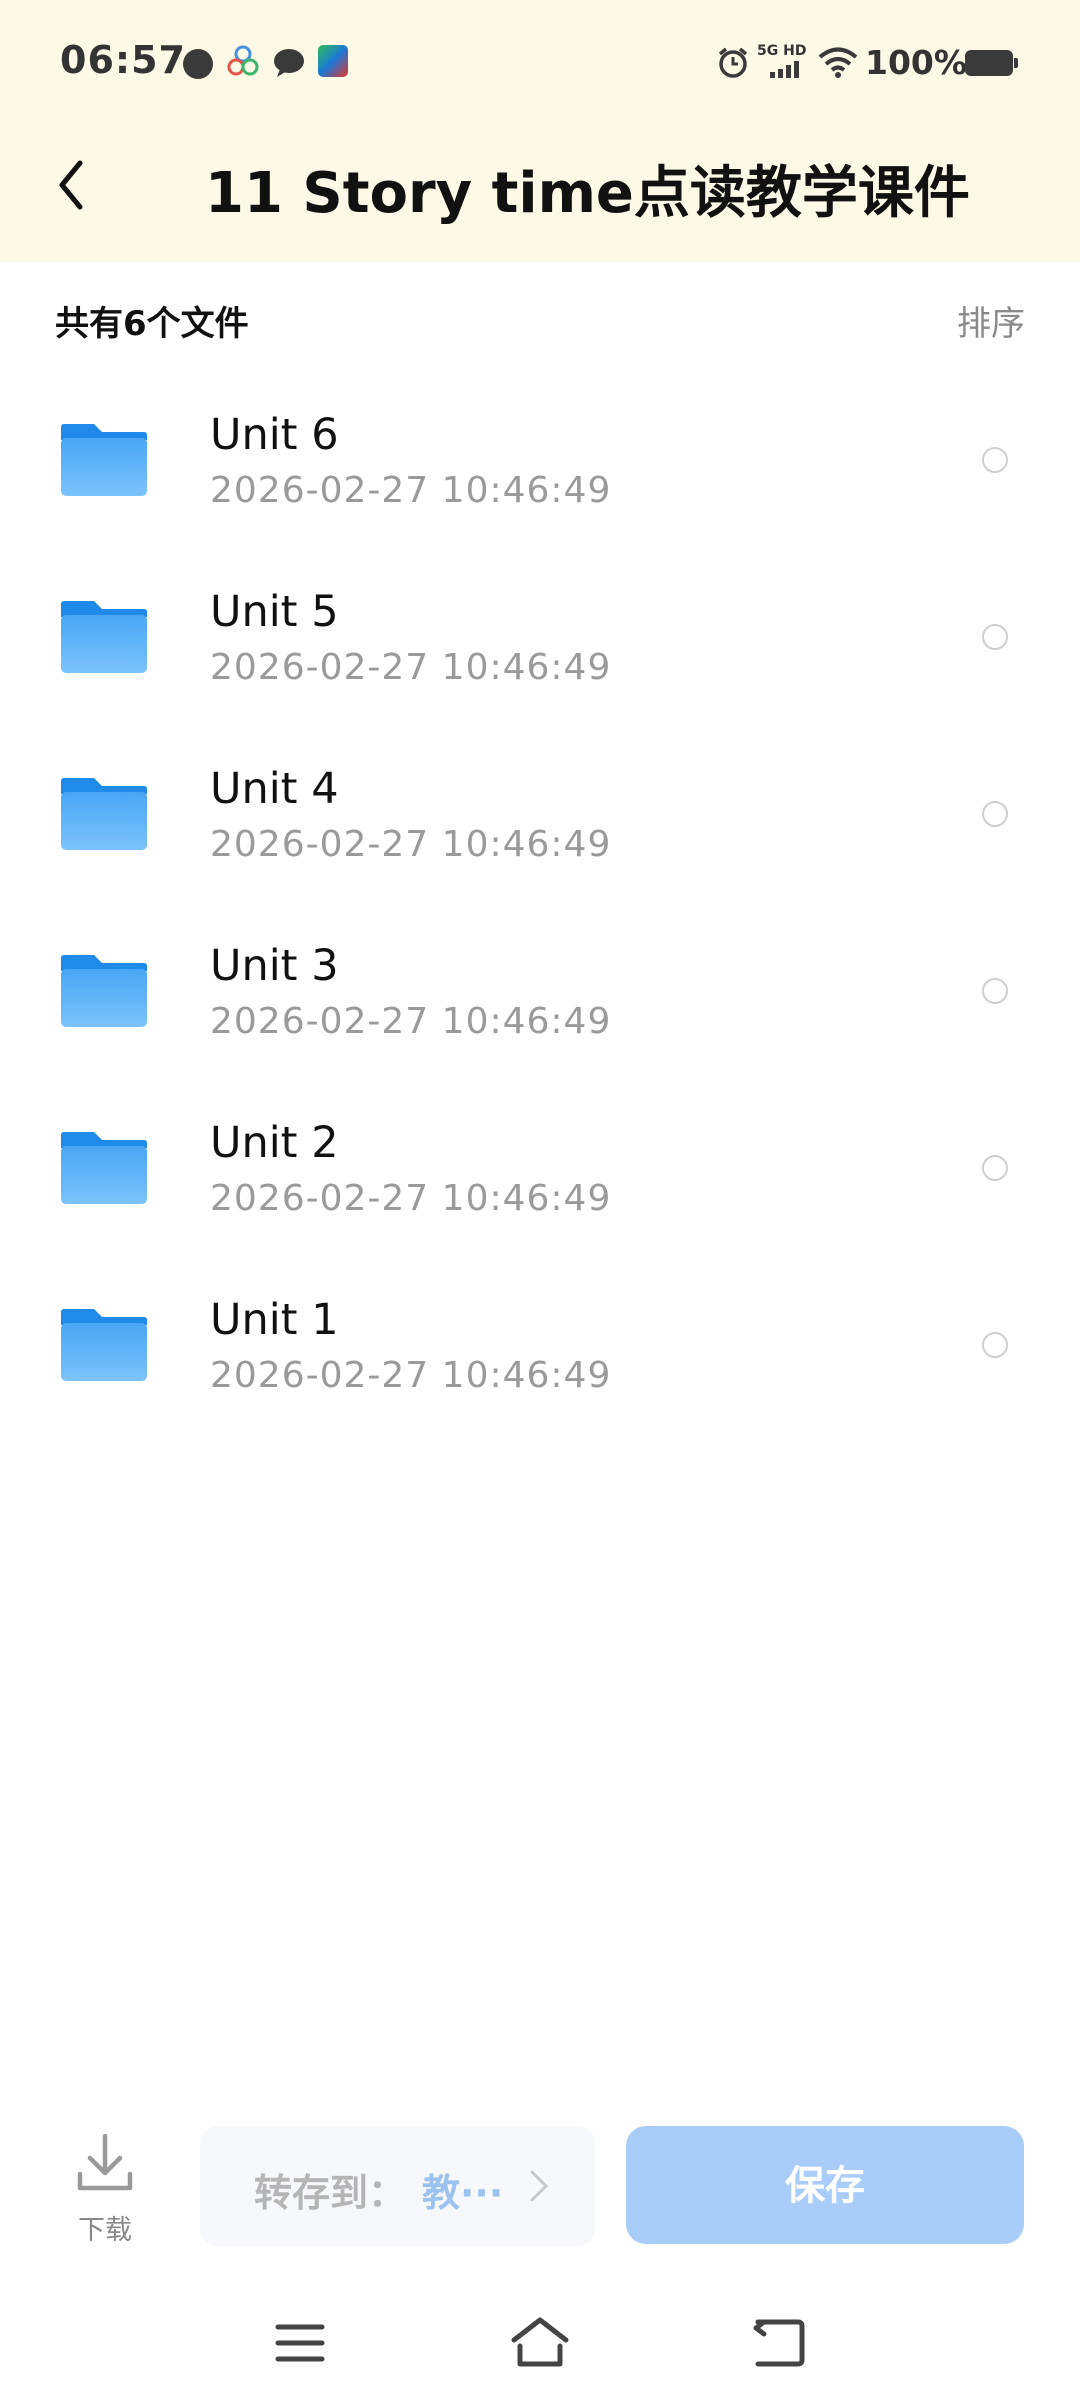 This screenshot has width=1080, height=2408. What do you see at coordinates (540, 635) in the screenshot?
I see `list-item: Unit 5 2026-02-27 10:46:49` at bounding box center [540, 635].